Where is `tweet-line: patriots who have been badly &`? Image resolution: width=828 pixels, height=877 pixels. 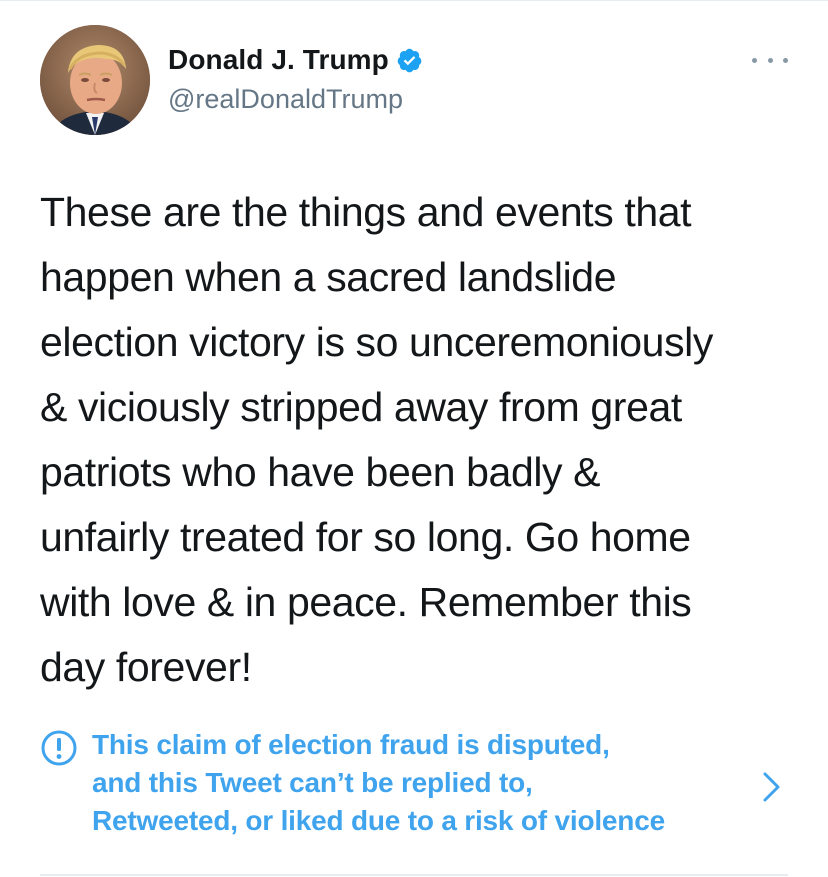
tweet-line: patriots who have been badly & is located at coordinates (320, 472).